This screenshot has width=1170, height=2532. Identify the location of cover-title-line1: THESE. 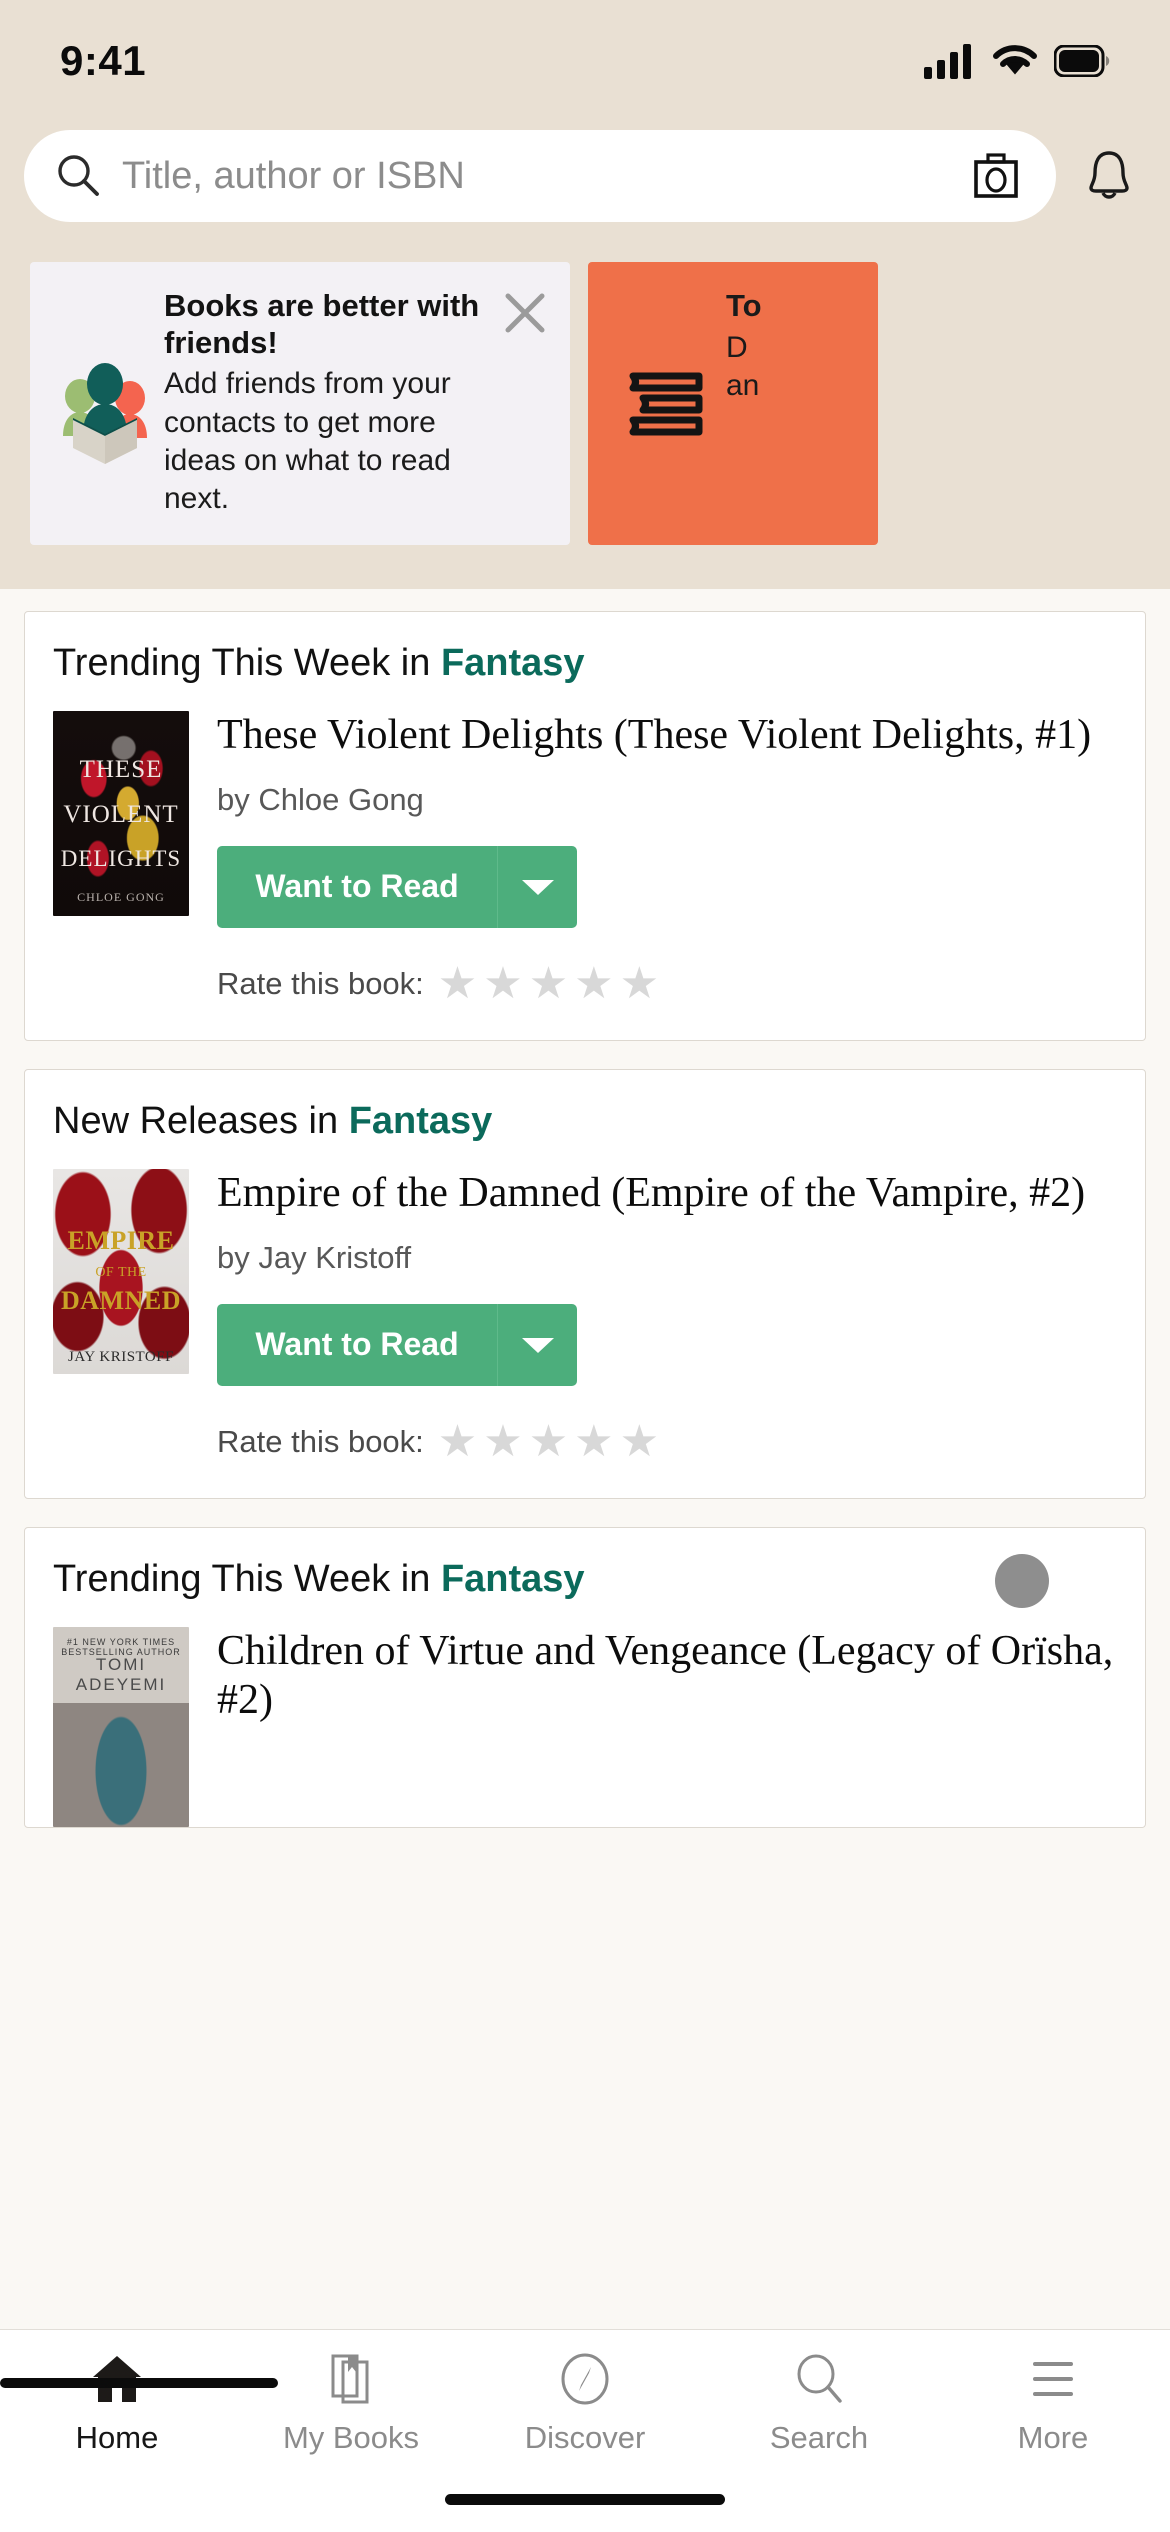
(121, 769).